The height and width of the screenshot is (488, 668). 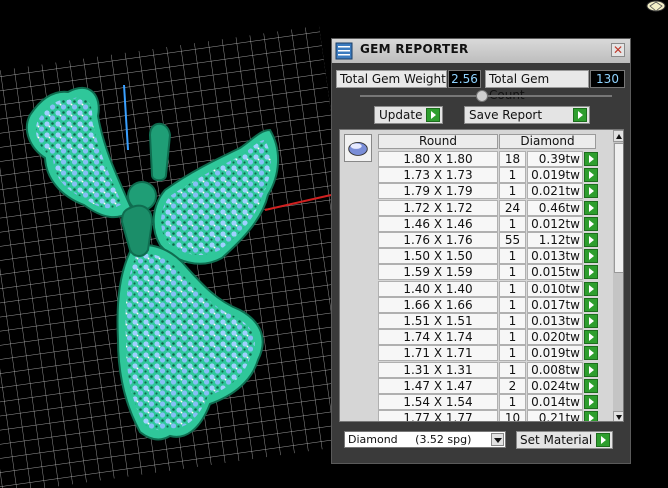 I want to click on gem-weight: 1.12tw, so click(x=555, y=240).